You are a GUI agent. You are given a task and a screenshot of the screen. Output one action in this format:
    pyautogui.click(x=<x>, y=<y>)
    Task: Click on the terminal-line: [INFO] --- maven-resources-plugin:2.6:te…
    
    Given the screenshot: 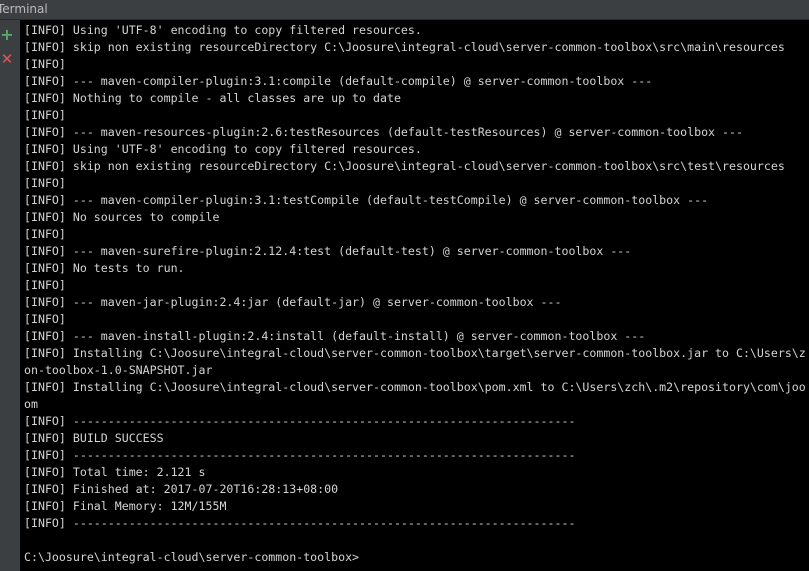 What is the action you would take?
    pyautogui.click(x=383, y=132)
    